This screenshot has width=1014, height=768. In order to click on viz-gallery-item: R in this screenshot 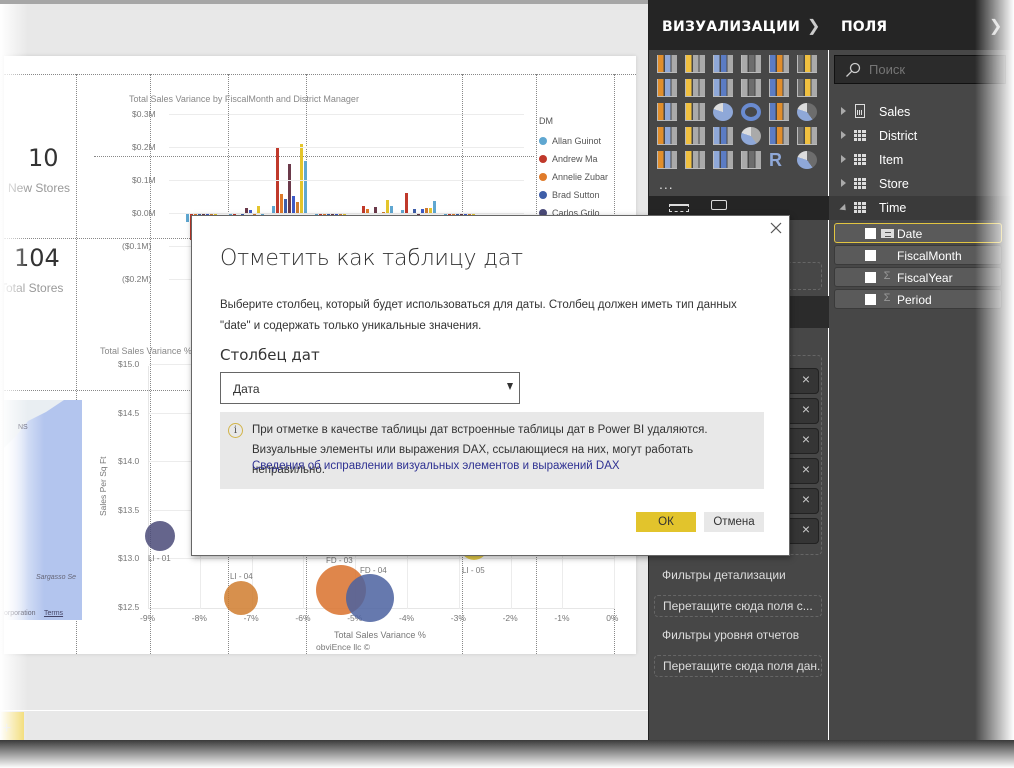, I will do `click(783, 163)`.